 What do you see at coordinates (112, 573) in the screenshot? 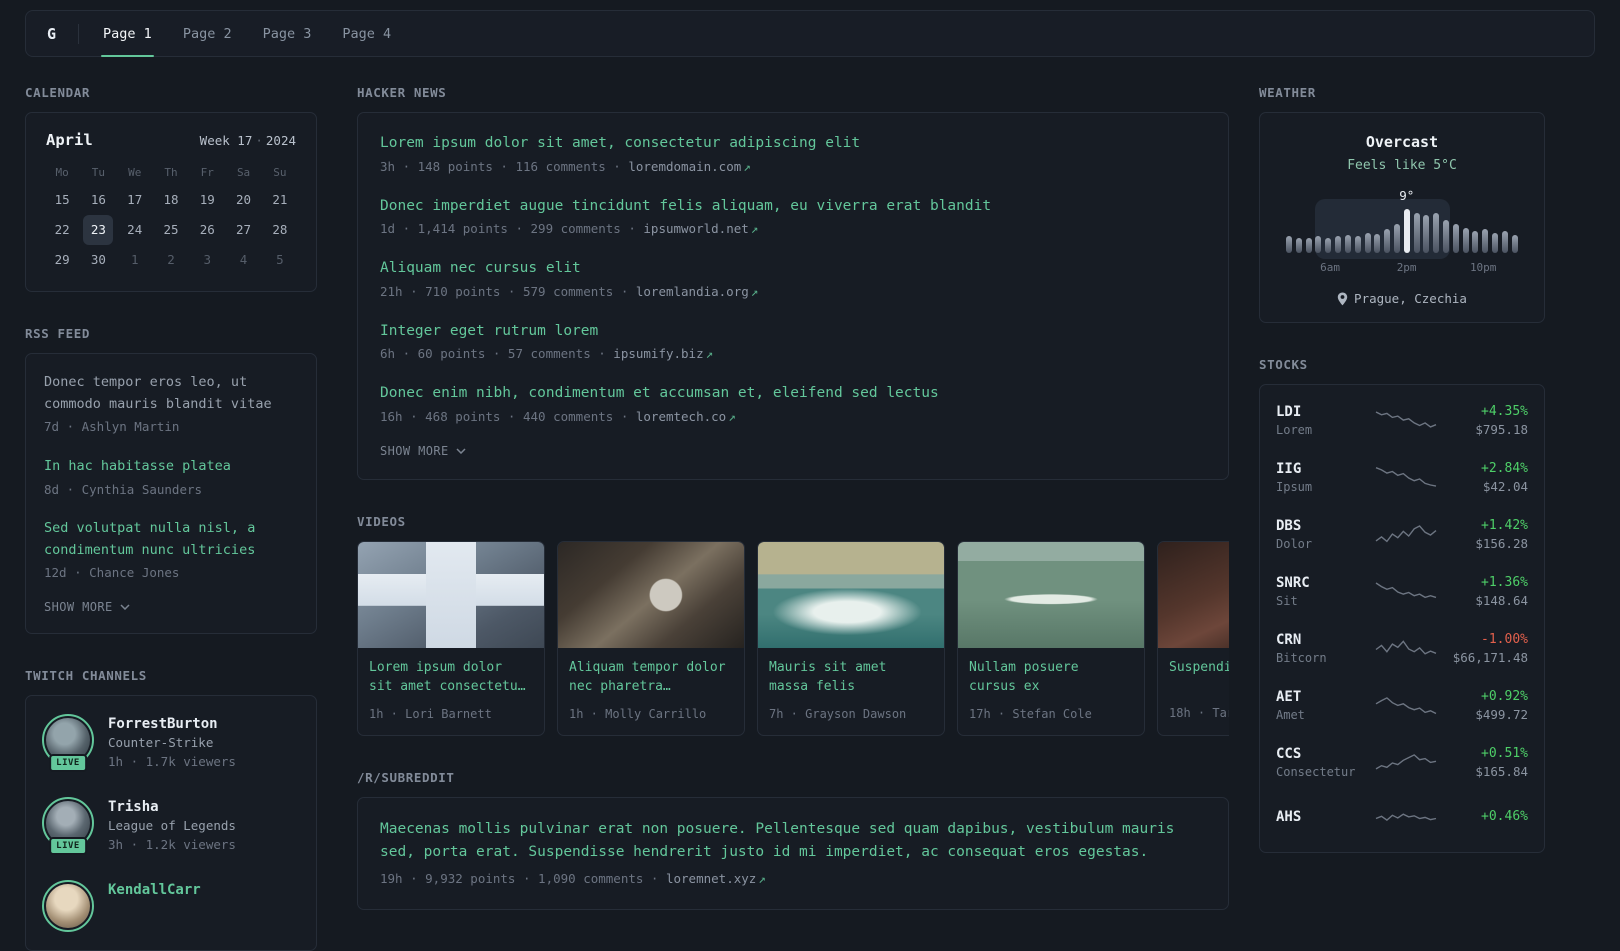
I see `rss-item-meta: 12d · Chance Jones` at bounding box center [112, 573].